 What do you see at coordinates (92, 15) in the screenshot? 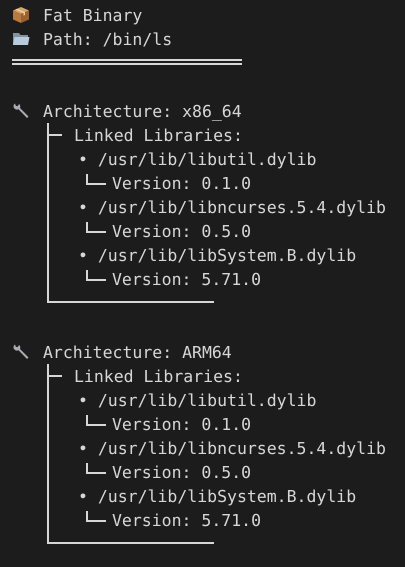
I see `binary-title: Fat Binary` at bounding box center [92, 15].